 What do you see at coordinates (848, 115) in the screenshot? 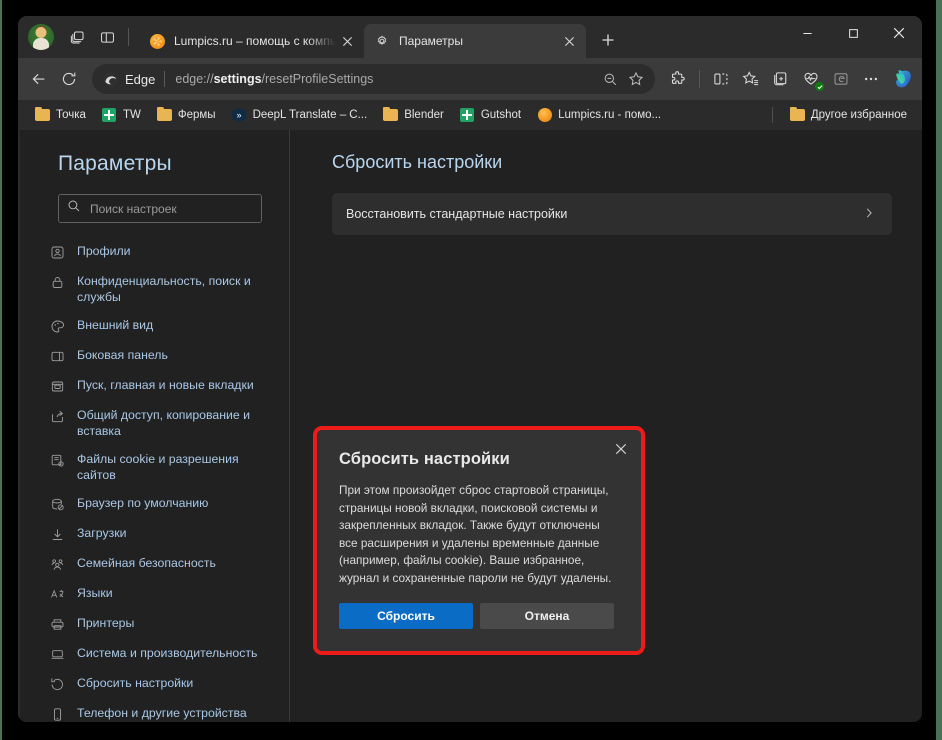
I see `other-favorites-folder: Другое избранное` at bounding box center [848, 115].